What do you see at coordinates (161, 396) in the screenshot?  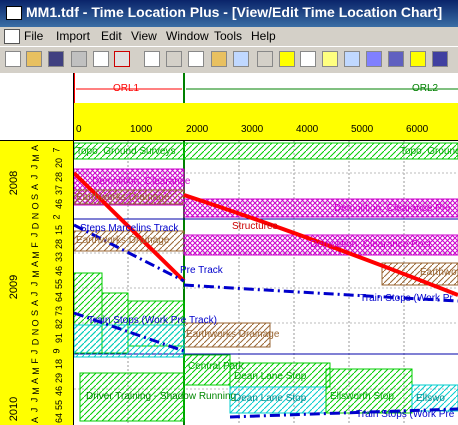 I see `activity-label: Driver Training - Shadow Running` at bounding box center [161, 396].